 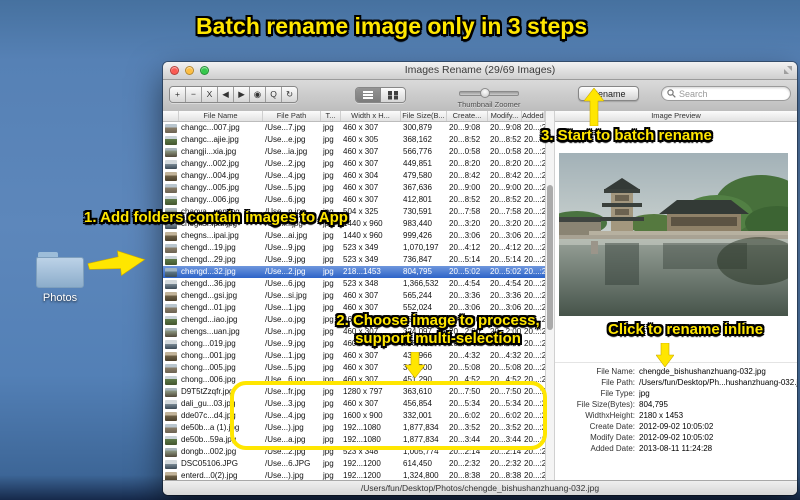 I want to click on minimize-button, so click(x=189, y=70).